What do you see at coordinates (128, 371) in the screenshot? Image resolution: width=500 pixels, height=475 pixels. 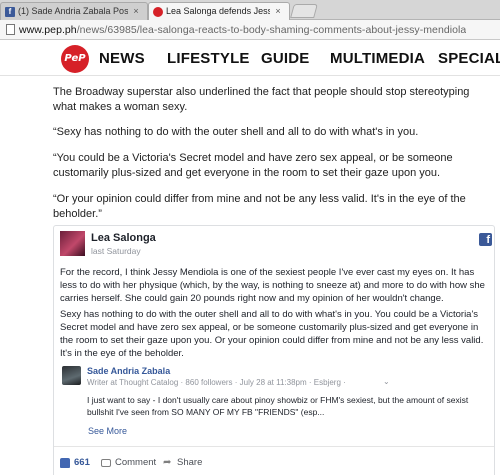 I see `comment-author-name: Sade Andria Zabala` at bounding box center [128, 371].